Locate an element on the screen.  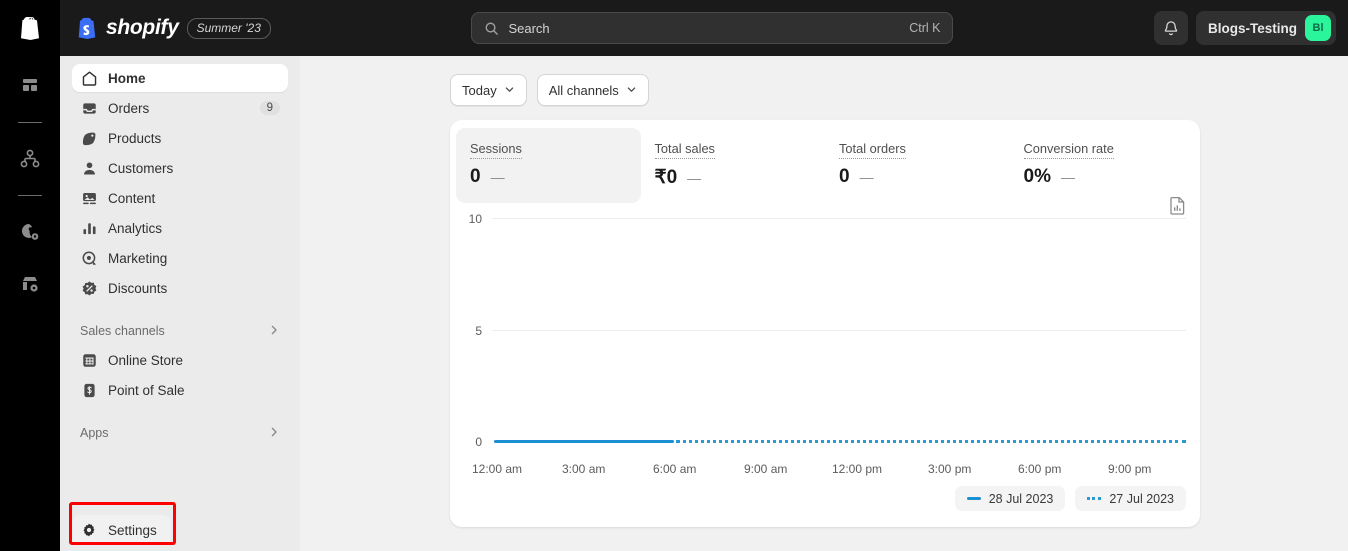
content-image-icon is located at coordinates (89, 198).